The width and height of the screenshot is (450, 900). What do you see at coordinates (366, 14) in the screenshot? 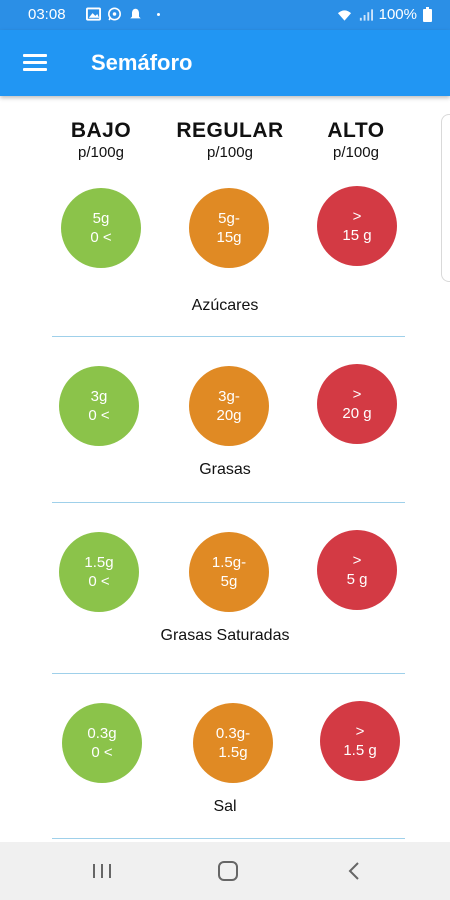
I see `signal-icon` at bounding box center [366, 14].